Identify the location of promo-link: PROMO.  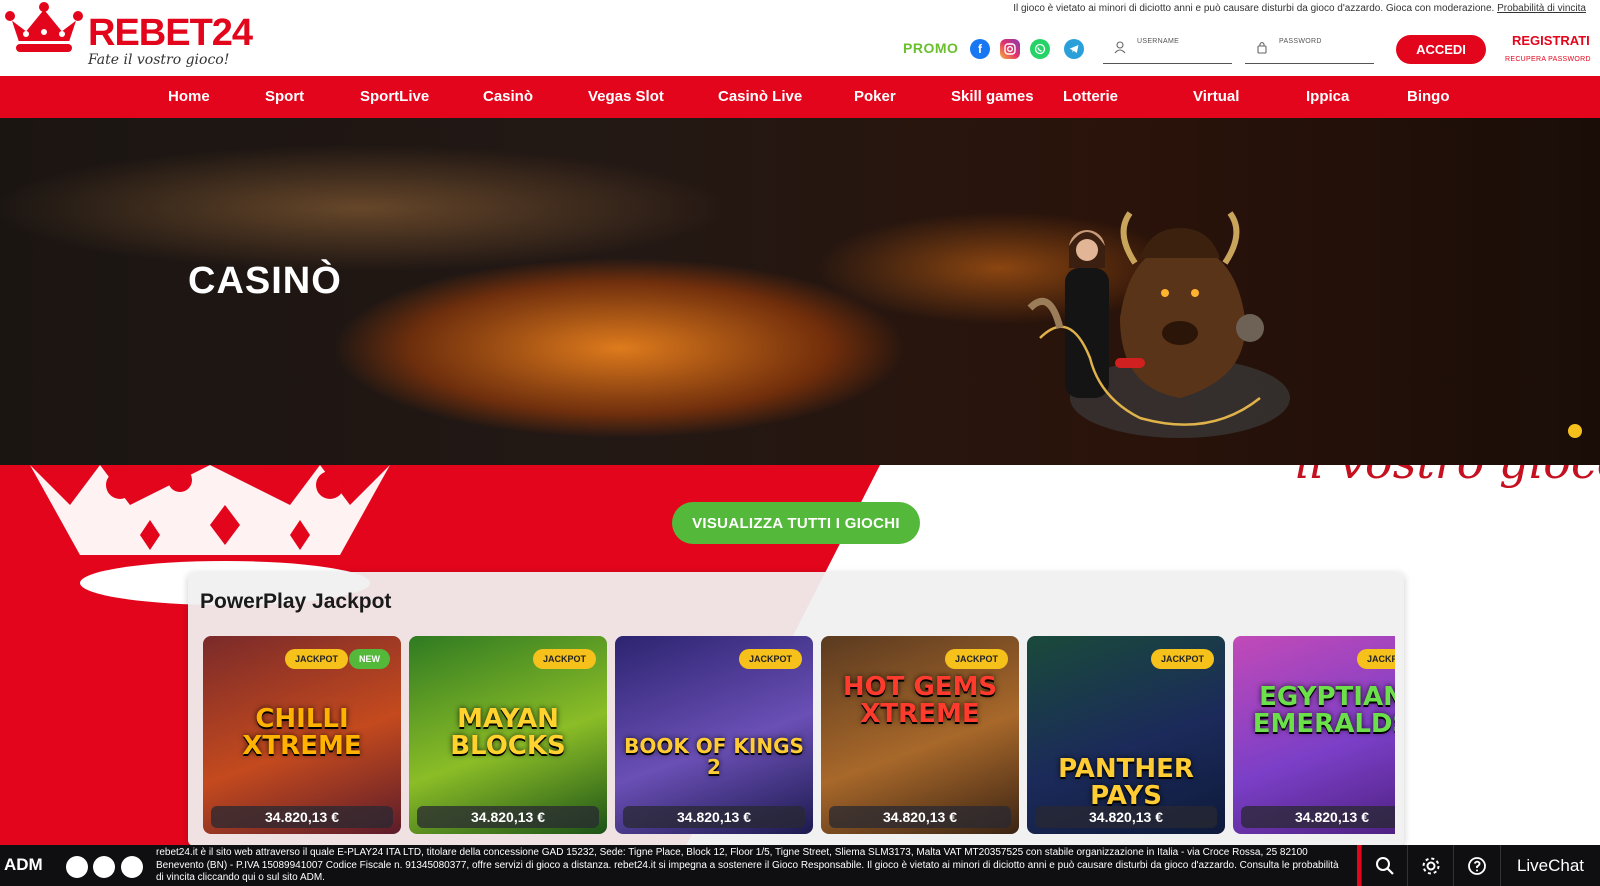
(930, 48).